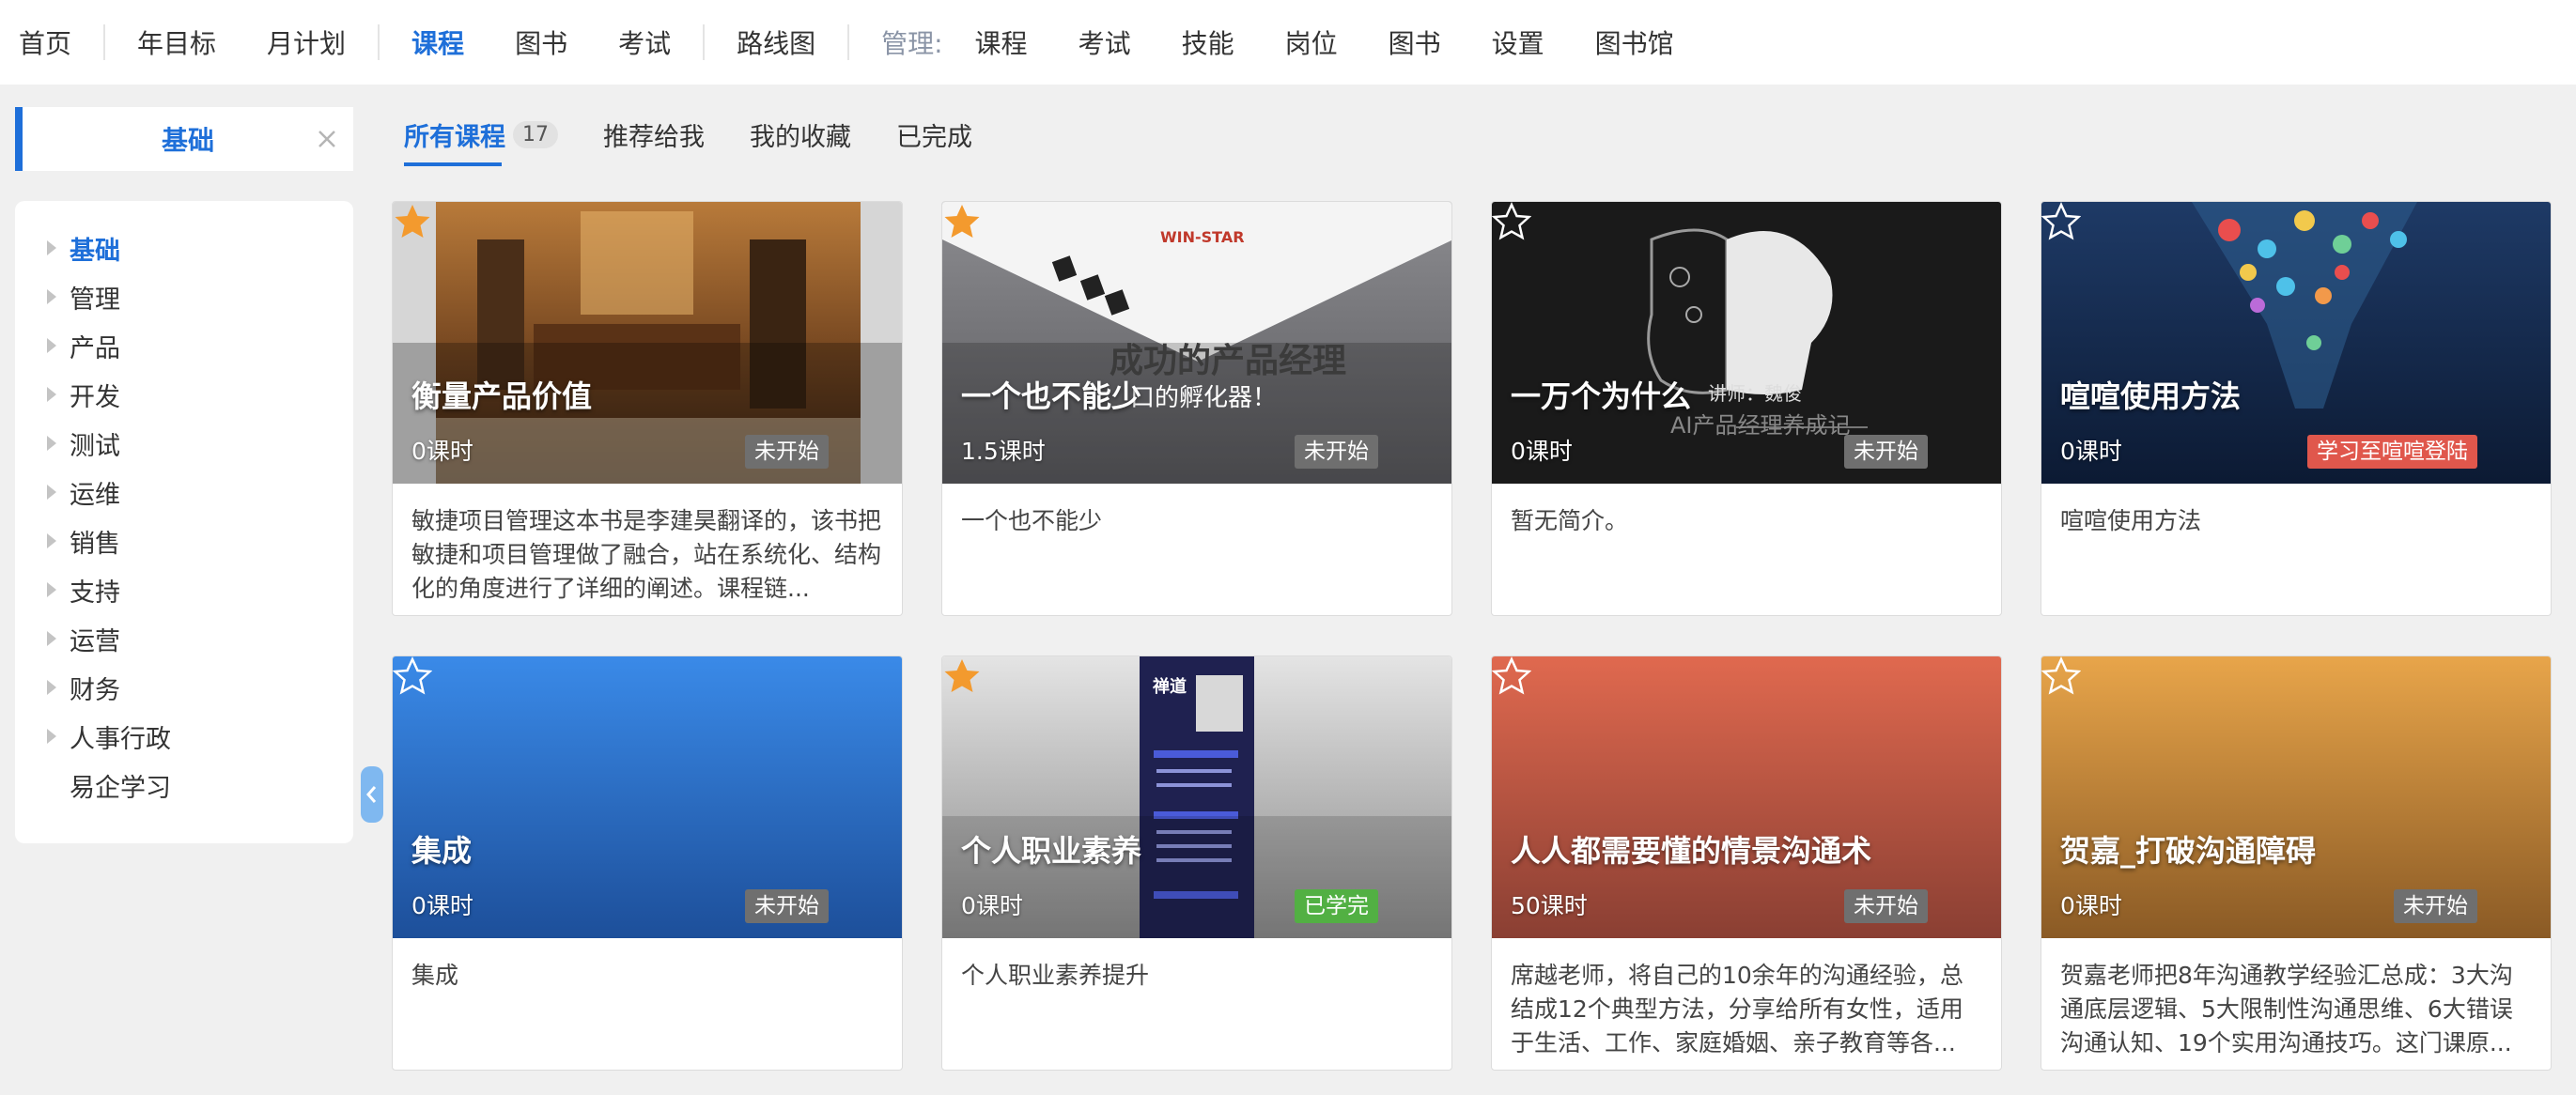  I want to click on nav-roadmap: 路线图, so click(776, 42).